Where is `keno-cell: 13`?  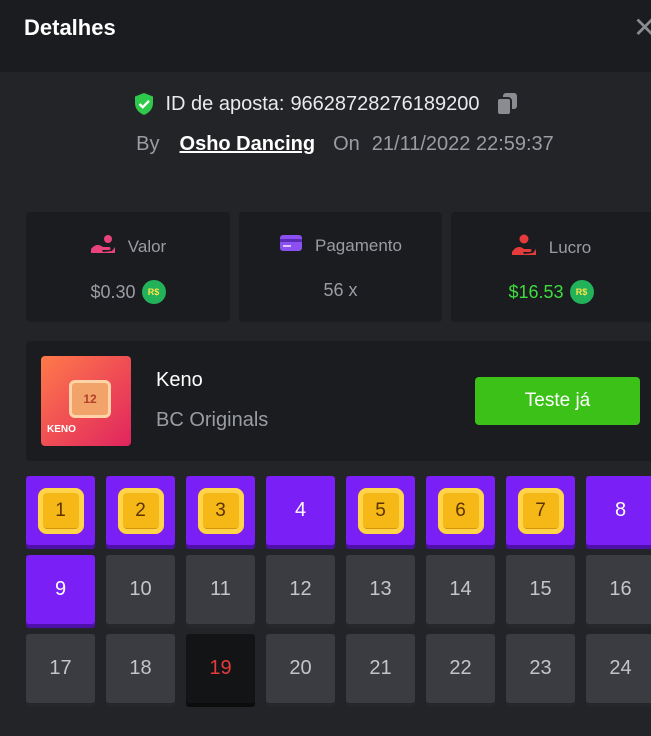
keno-cell: 13 is located at coordinates (380, 589).